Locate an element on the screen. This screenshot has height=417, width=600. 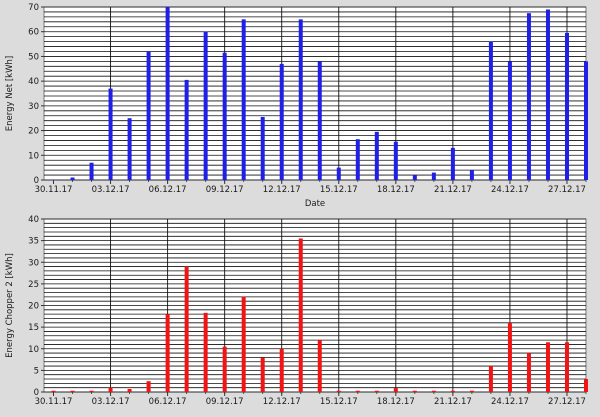
y-tick-label: 5 is located at coordinates (36, 371).